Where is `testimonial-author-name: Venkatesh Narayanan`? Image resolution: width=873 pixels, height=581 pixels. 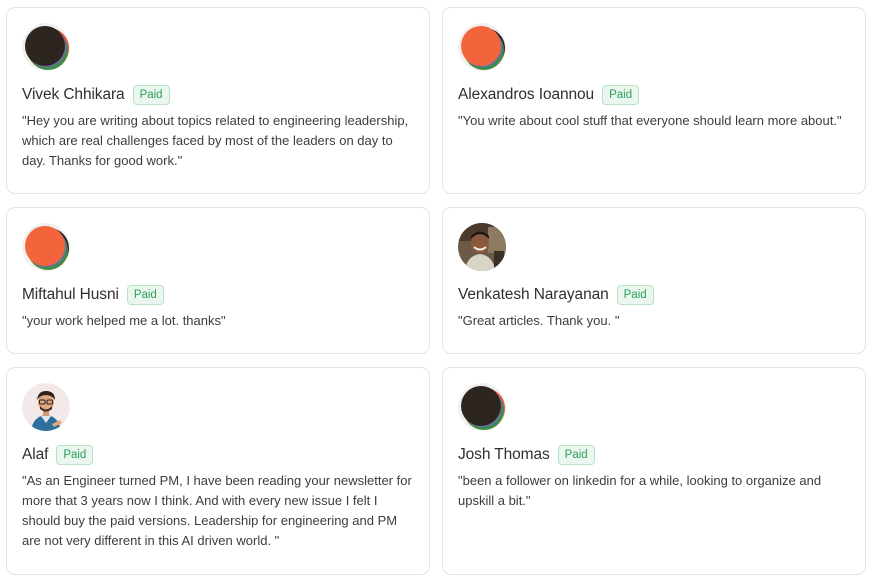
testimonial-author-name: Venkatesh Narayanan is located at coordinates (533, 294).